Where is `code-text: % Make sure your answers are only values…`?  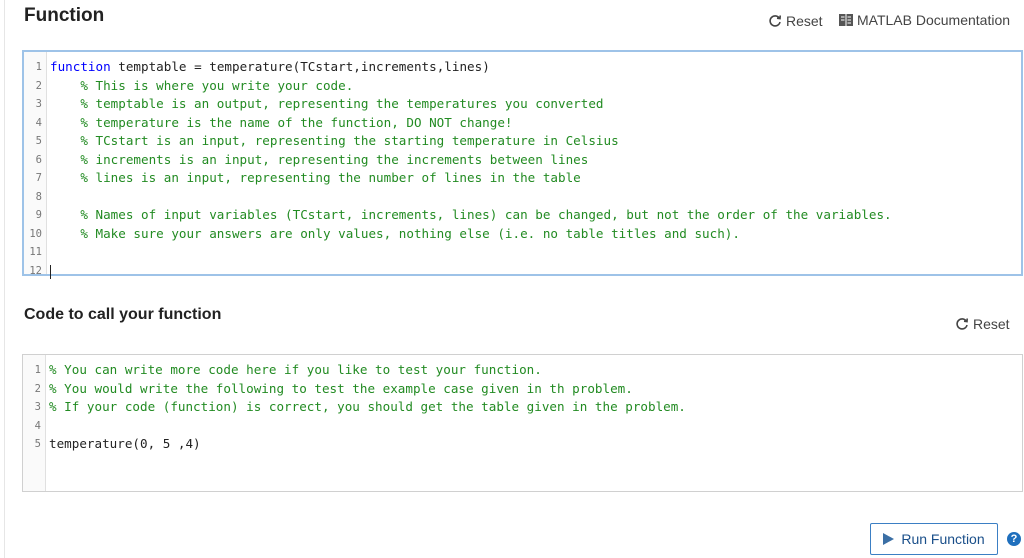
code-text: % Make sure your answers are only values… is located at coordinates (395, 234).